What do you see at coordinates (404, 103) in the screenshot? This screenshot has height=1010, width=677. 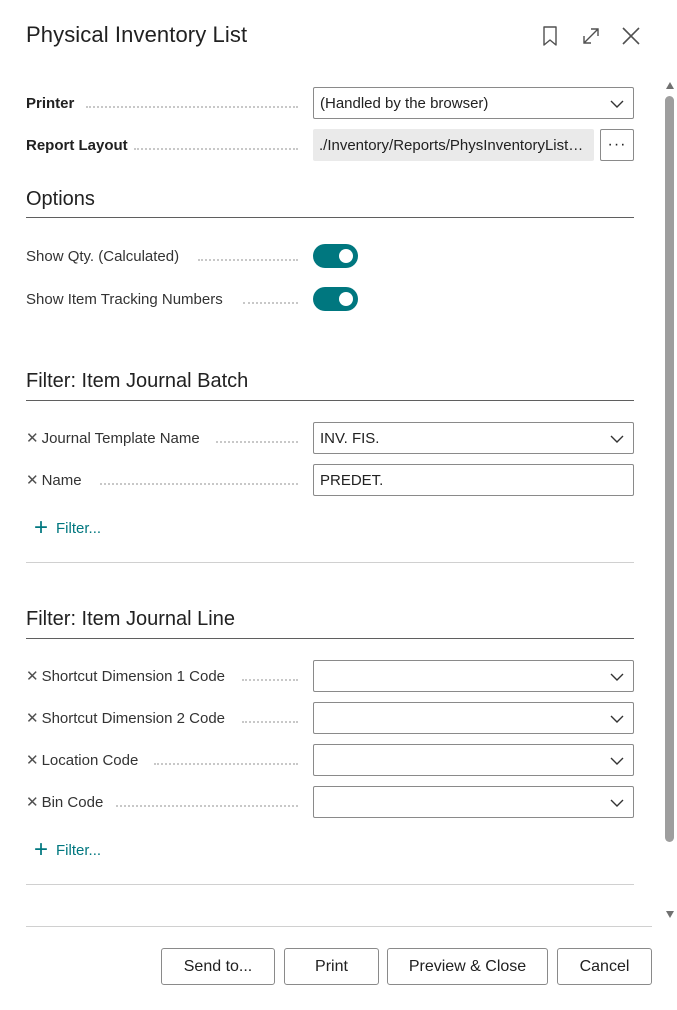 I see `printer-value: (Handled by the browser)` at bounding box center [404, 103].